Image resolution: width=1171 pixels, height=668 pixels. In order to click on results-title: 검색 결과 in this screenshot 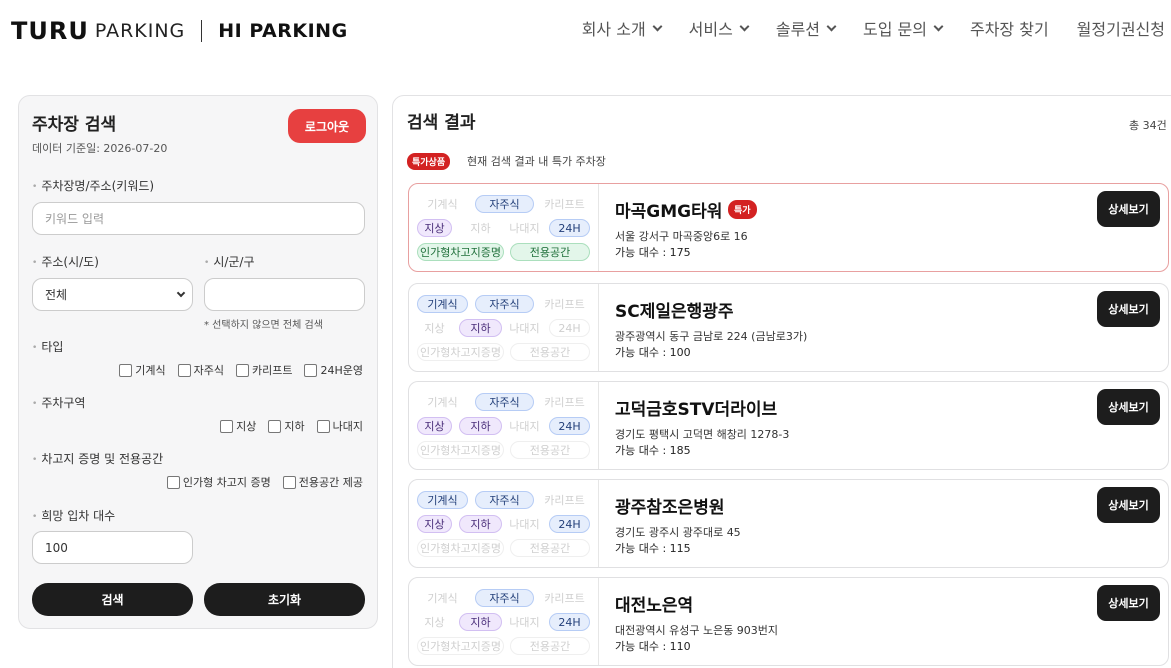, I will do `click(441, 123)`.